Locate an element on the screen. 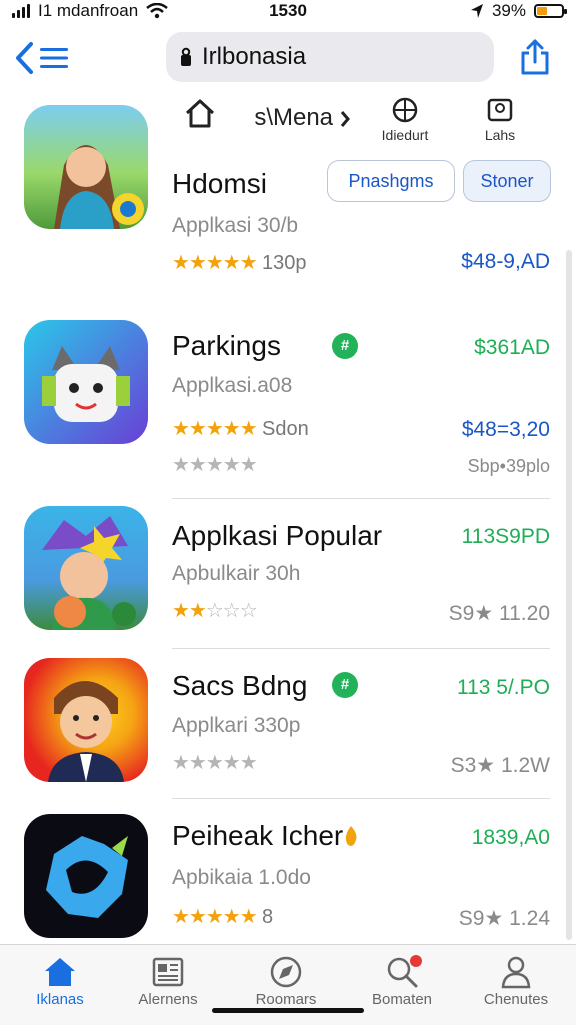 The height and width of the screenshot is (1025, 576). app-subtitle: Applkari 330p is located at coordinates (236, 725).